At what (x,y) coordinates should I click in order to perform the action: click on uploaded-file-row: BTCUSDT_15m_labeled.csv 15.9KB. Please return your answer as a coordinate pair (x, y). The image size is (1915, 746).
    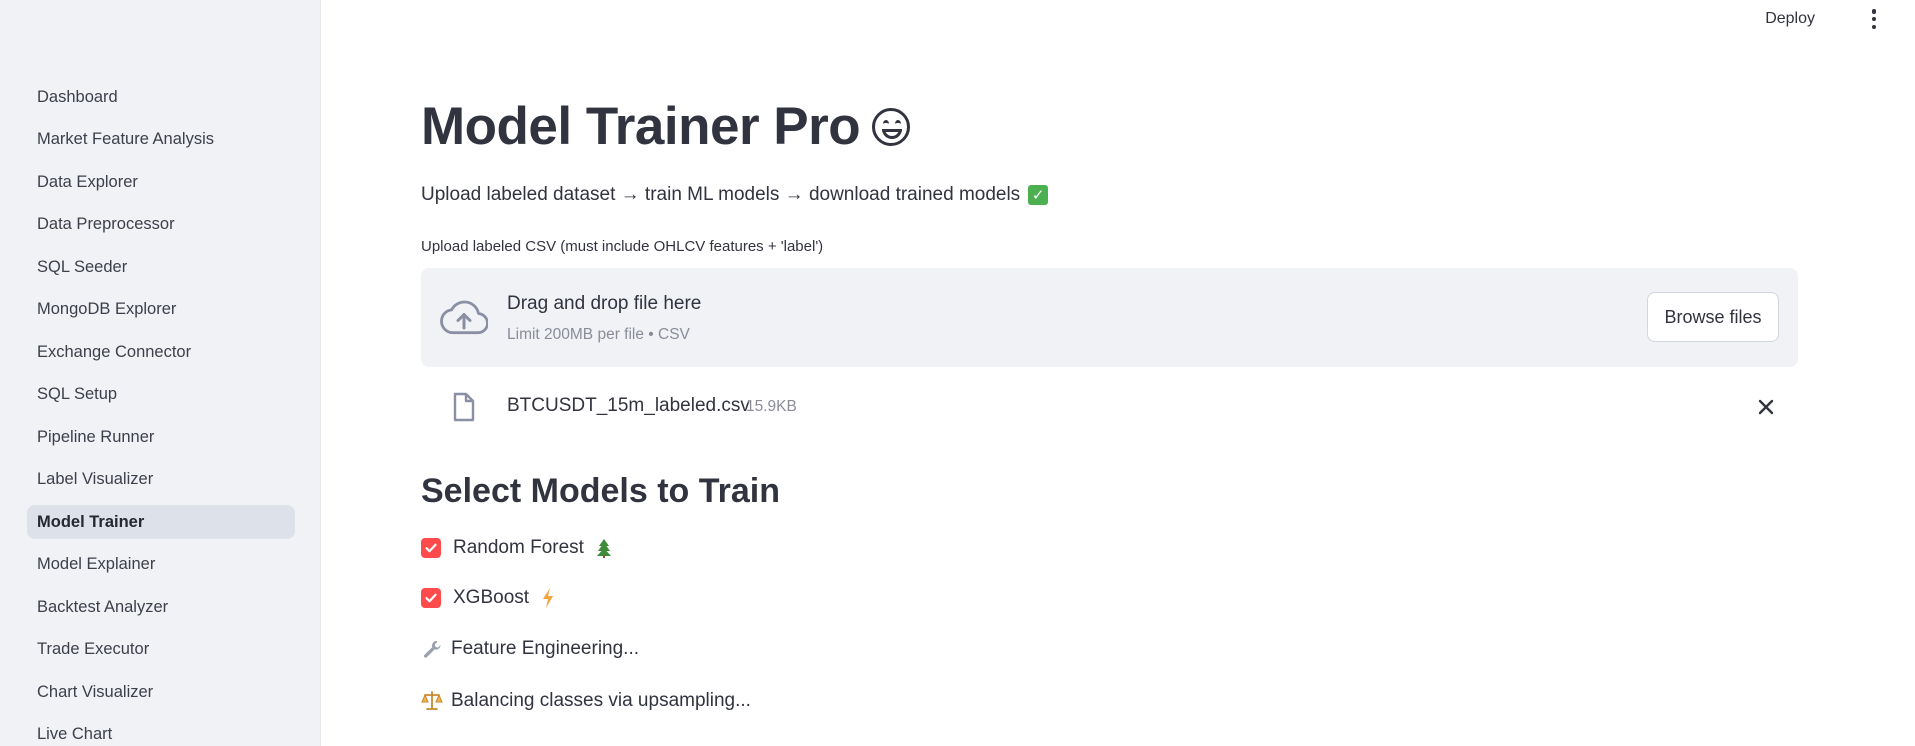
    Looking at the image, I should click on (1109, 407).